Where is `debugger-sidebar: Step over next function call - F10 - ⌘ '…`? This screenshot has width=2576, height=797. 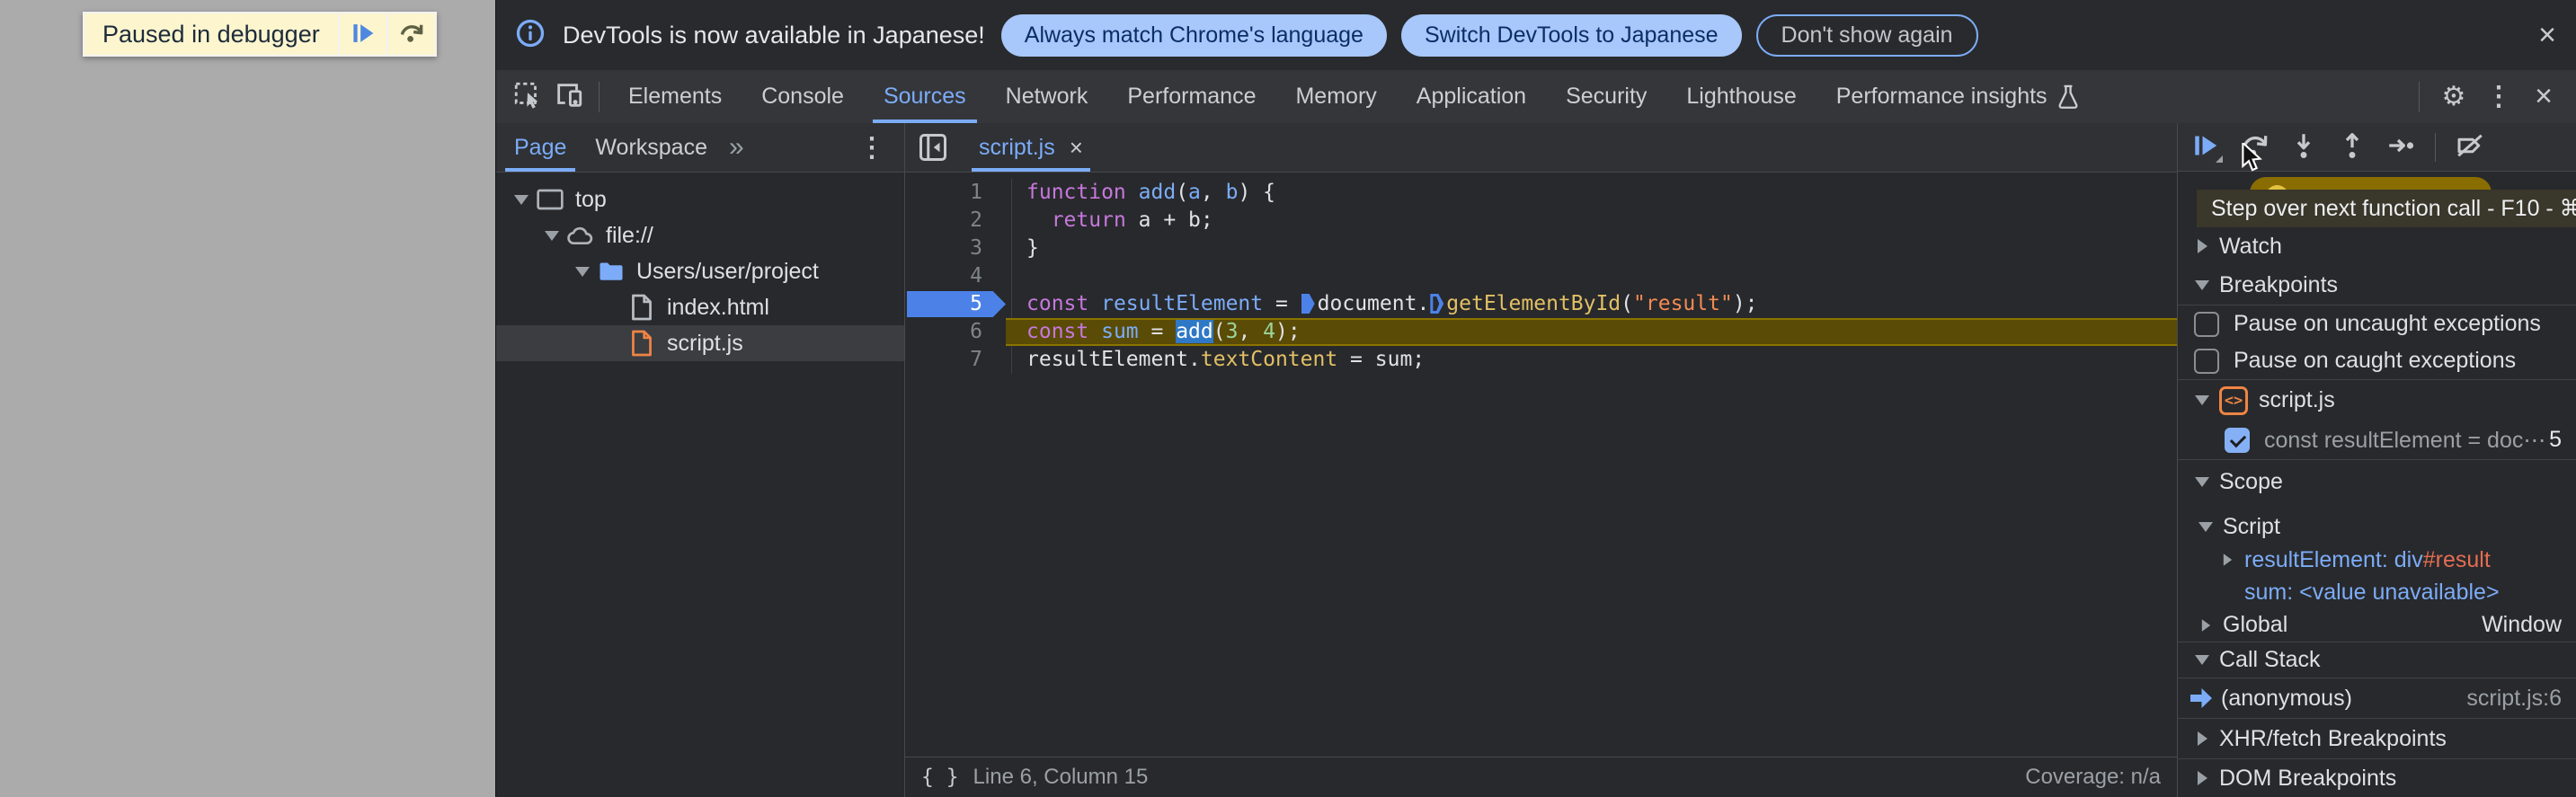 debugger-sidebar: Step over next function call - F10 - ⌘ '… is located at coordinates (2377, 460).